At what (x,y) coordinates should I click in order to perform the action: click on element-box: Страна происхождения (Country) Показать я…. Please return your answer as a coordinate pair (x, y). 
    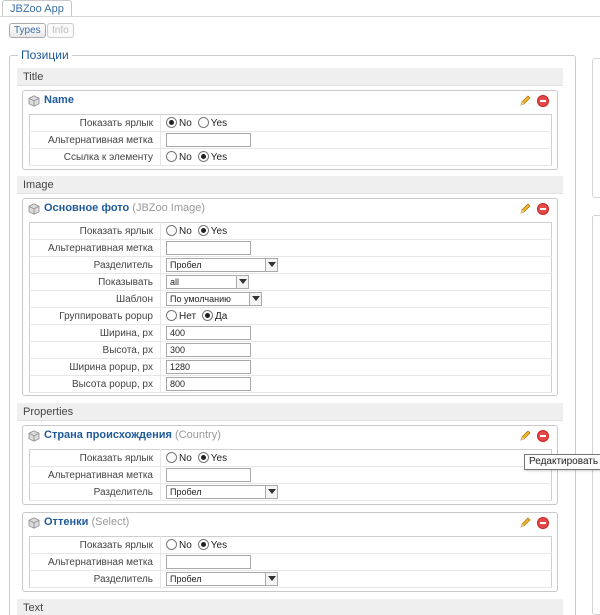
    Looking at the image, I should click on (290, 465).